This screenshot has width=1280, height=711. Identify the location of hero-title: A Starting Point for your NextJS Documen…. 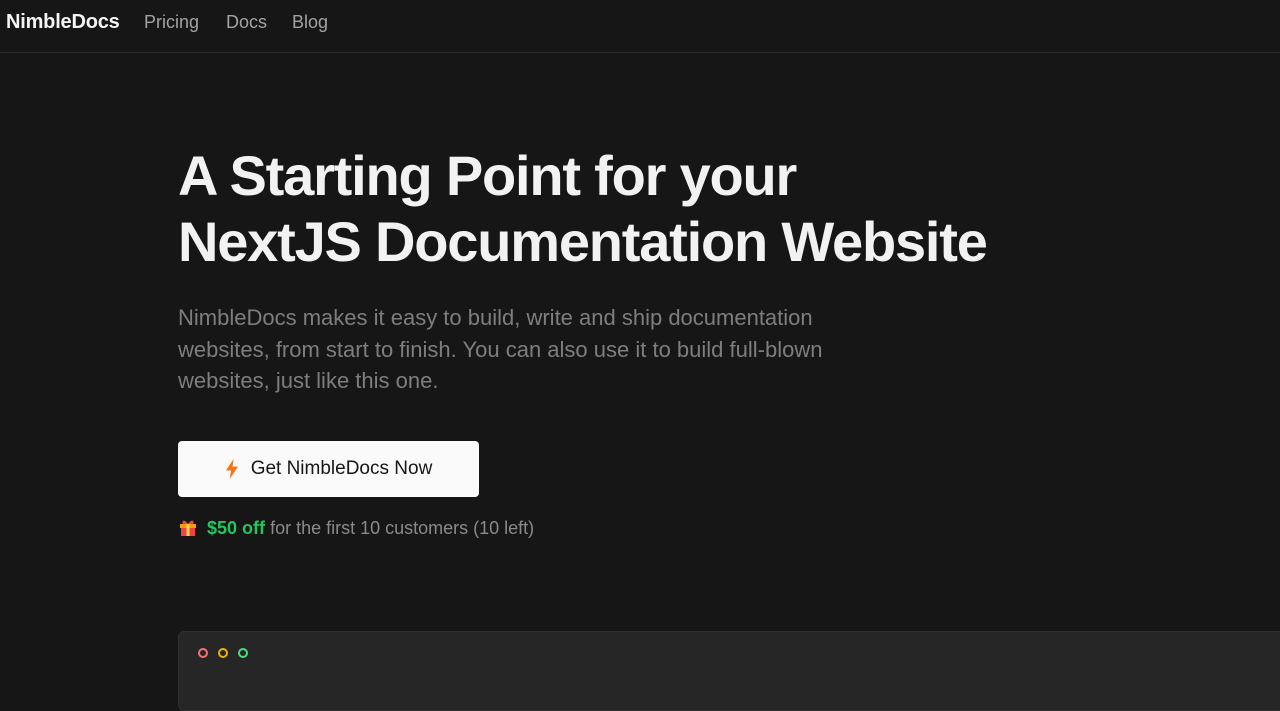
(628, 209).